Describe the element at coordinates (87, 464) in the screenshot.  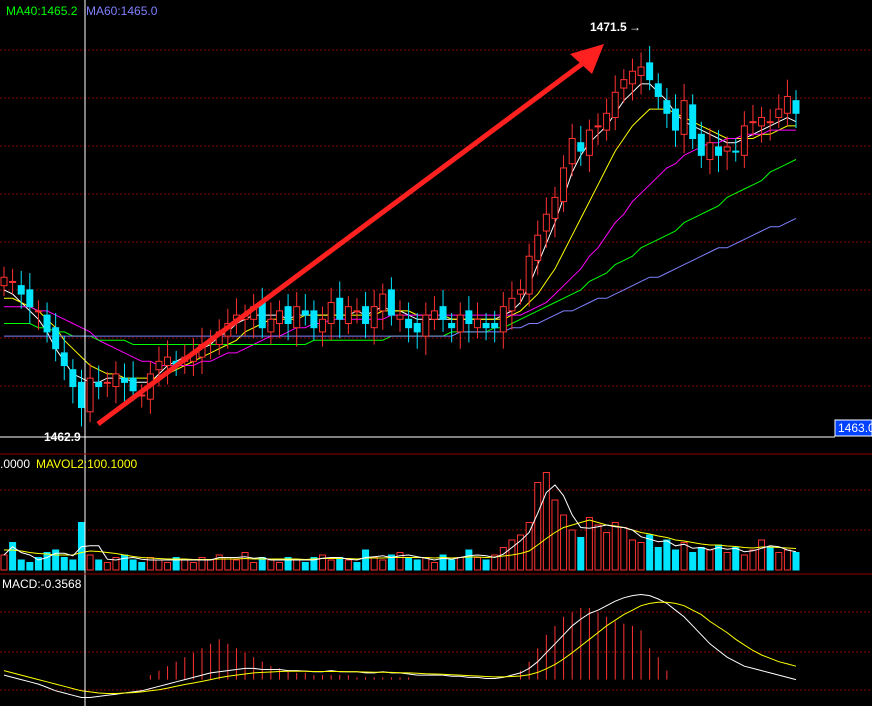
I see `mavol2-label: MAVOL2:100.1000` at that location.